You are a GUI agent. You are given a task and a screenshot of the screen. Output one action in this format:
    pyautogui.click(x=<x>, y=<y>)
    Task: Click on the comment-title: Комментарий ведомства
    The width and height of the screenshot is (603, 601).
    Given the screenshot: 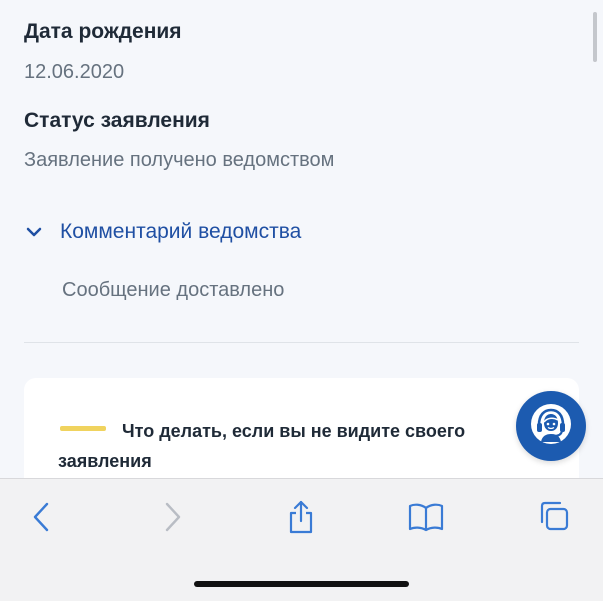 What is the action you would take?
    pyautogui.click(x=181, y=231)
    